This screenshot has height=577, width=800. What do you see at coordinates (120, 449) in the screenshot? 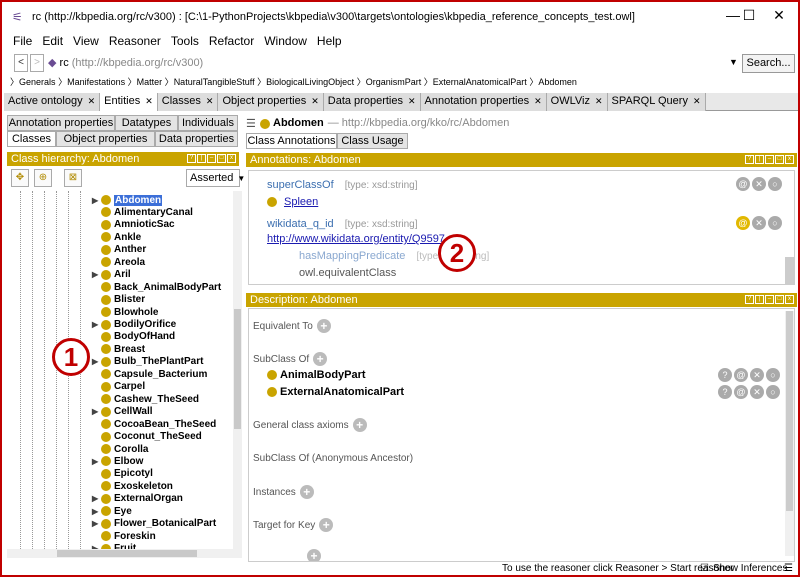
I see `tree-node: Corolla` at bounding box center [120, 449].